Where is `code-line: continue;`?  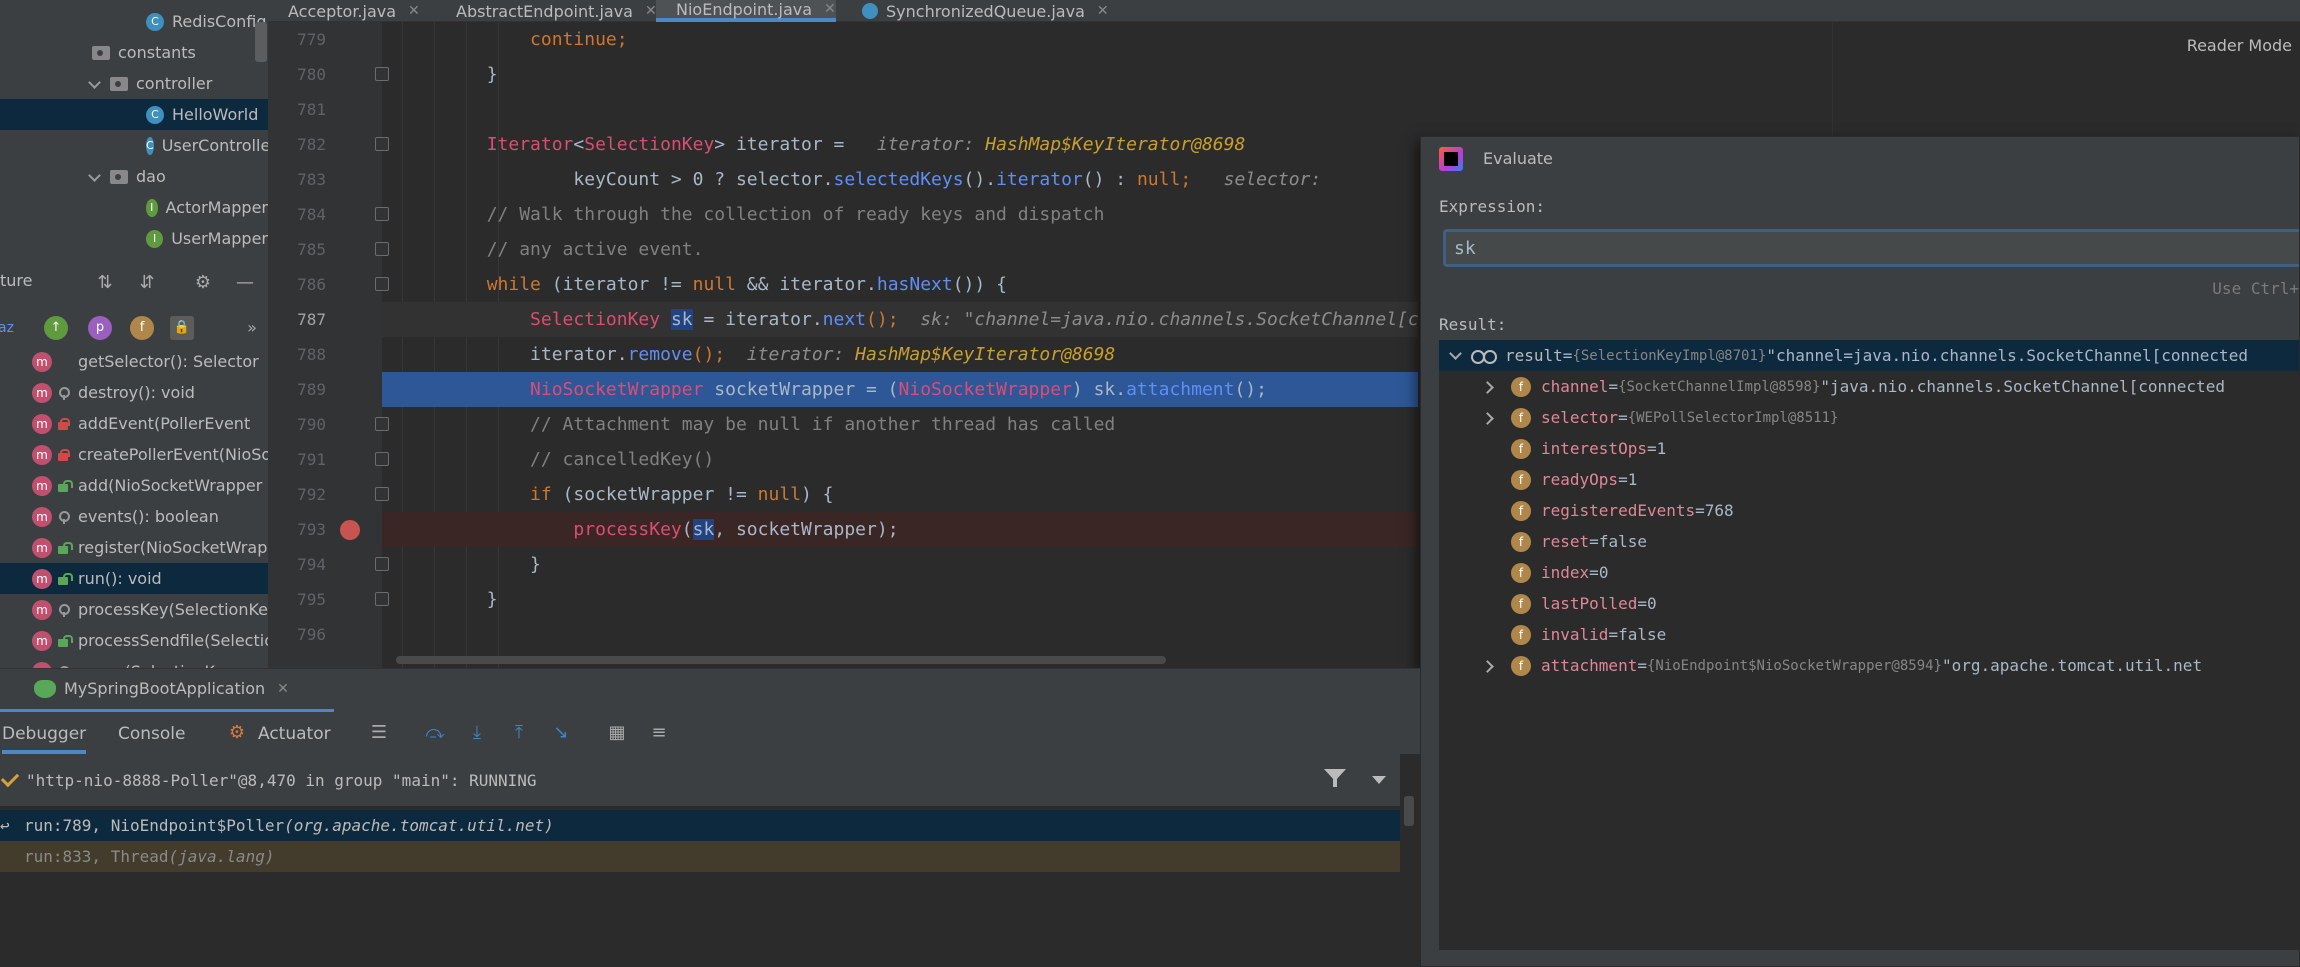
code-line: continue; is located at coordinates (900, 39).